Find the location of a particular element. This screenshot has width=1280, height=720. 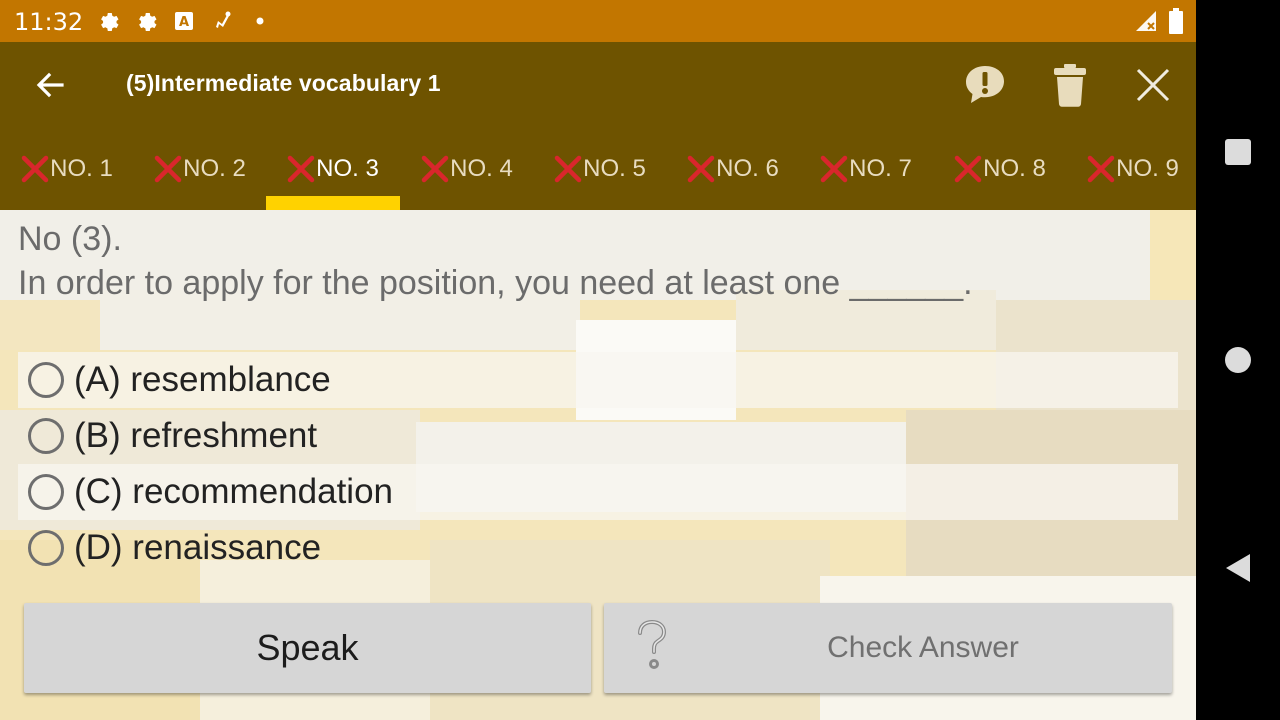

tab-no-7: NO. 7 is located at coordinates (865, 169).